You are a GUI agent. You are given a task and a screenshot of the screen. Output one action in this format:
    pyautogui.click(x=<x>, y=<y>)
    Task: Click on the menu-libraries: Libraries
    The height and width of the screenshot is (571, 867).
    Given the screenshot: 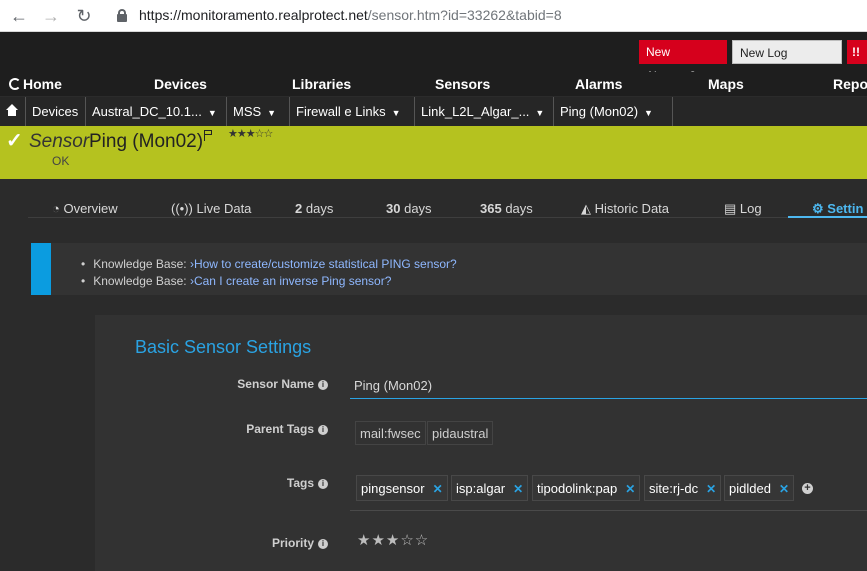 What is the action you would take?
    pyautogui.click(x=321, y=84)
    